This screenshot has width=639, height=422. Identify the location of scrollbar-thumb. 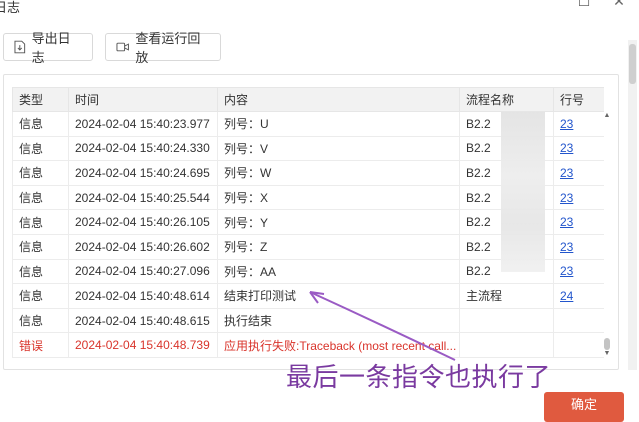
(607, 344).